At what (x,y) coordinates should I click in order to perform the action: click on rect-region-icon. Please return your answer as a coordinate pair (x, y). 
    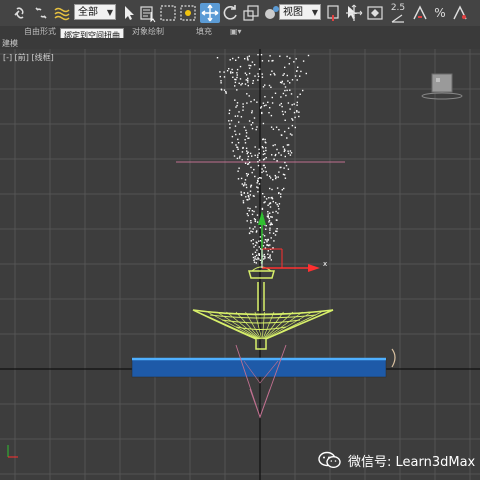
    Looking at the image, I should click on (168, 13).